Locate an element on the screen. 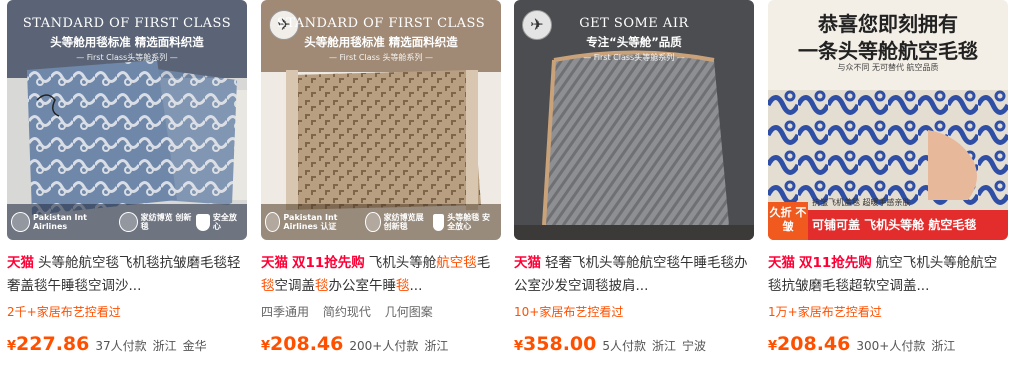 The image size is (1015, 367). product-tags: 四季通用 简约现代 几何图案 is located at coordinates (383, 313).